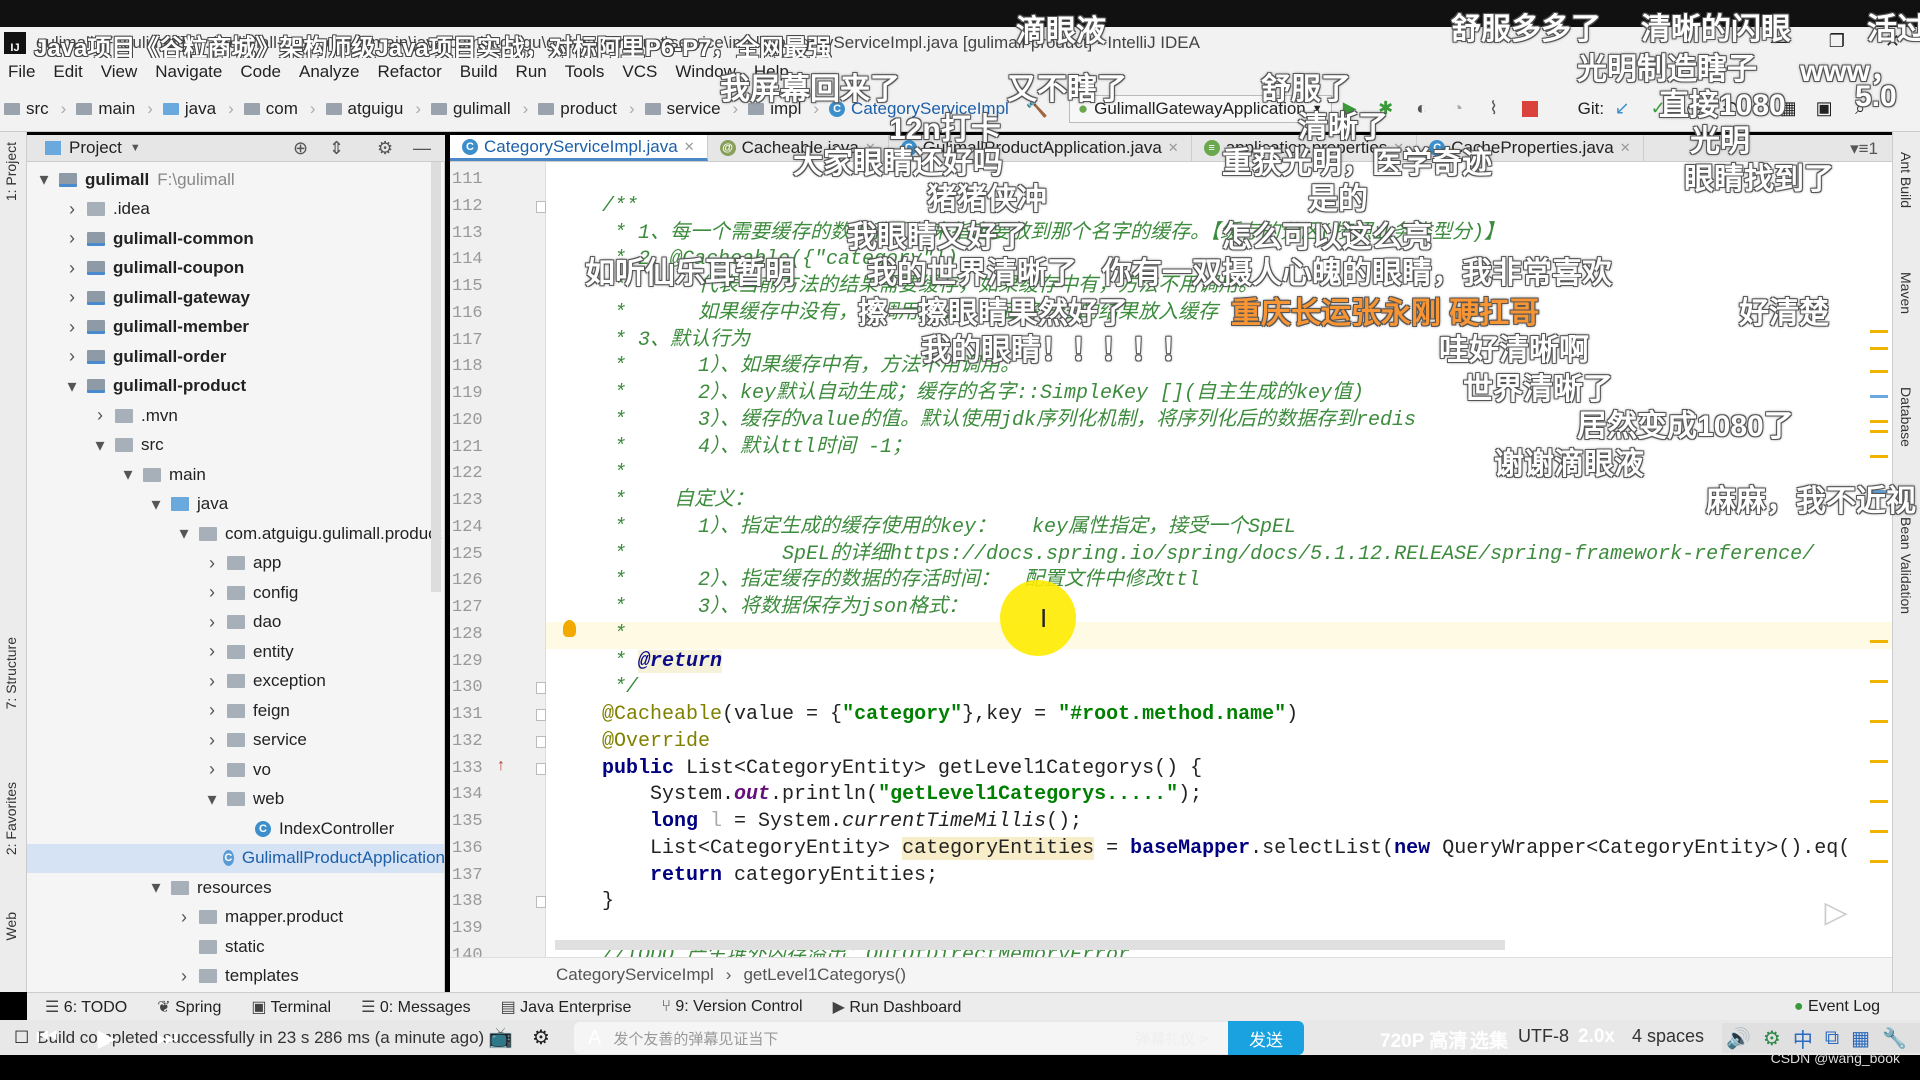 The height and width of the screenshot is (1080, 1920). I want to click on tree-item: ▾ gulimall F:\gulimall, so click(235, 179).